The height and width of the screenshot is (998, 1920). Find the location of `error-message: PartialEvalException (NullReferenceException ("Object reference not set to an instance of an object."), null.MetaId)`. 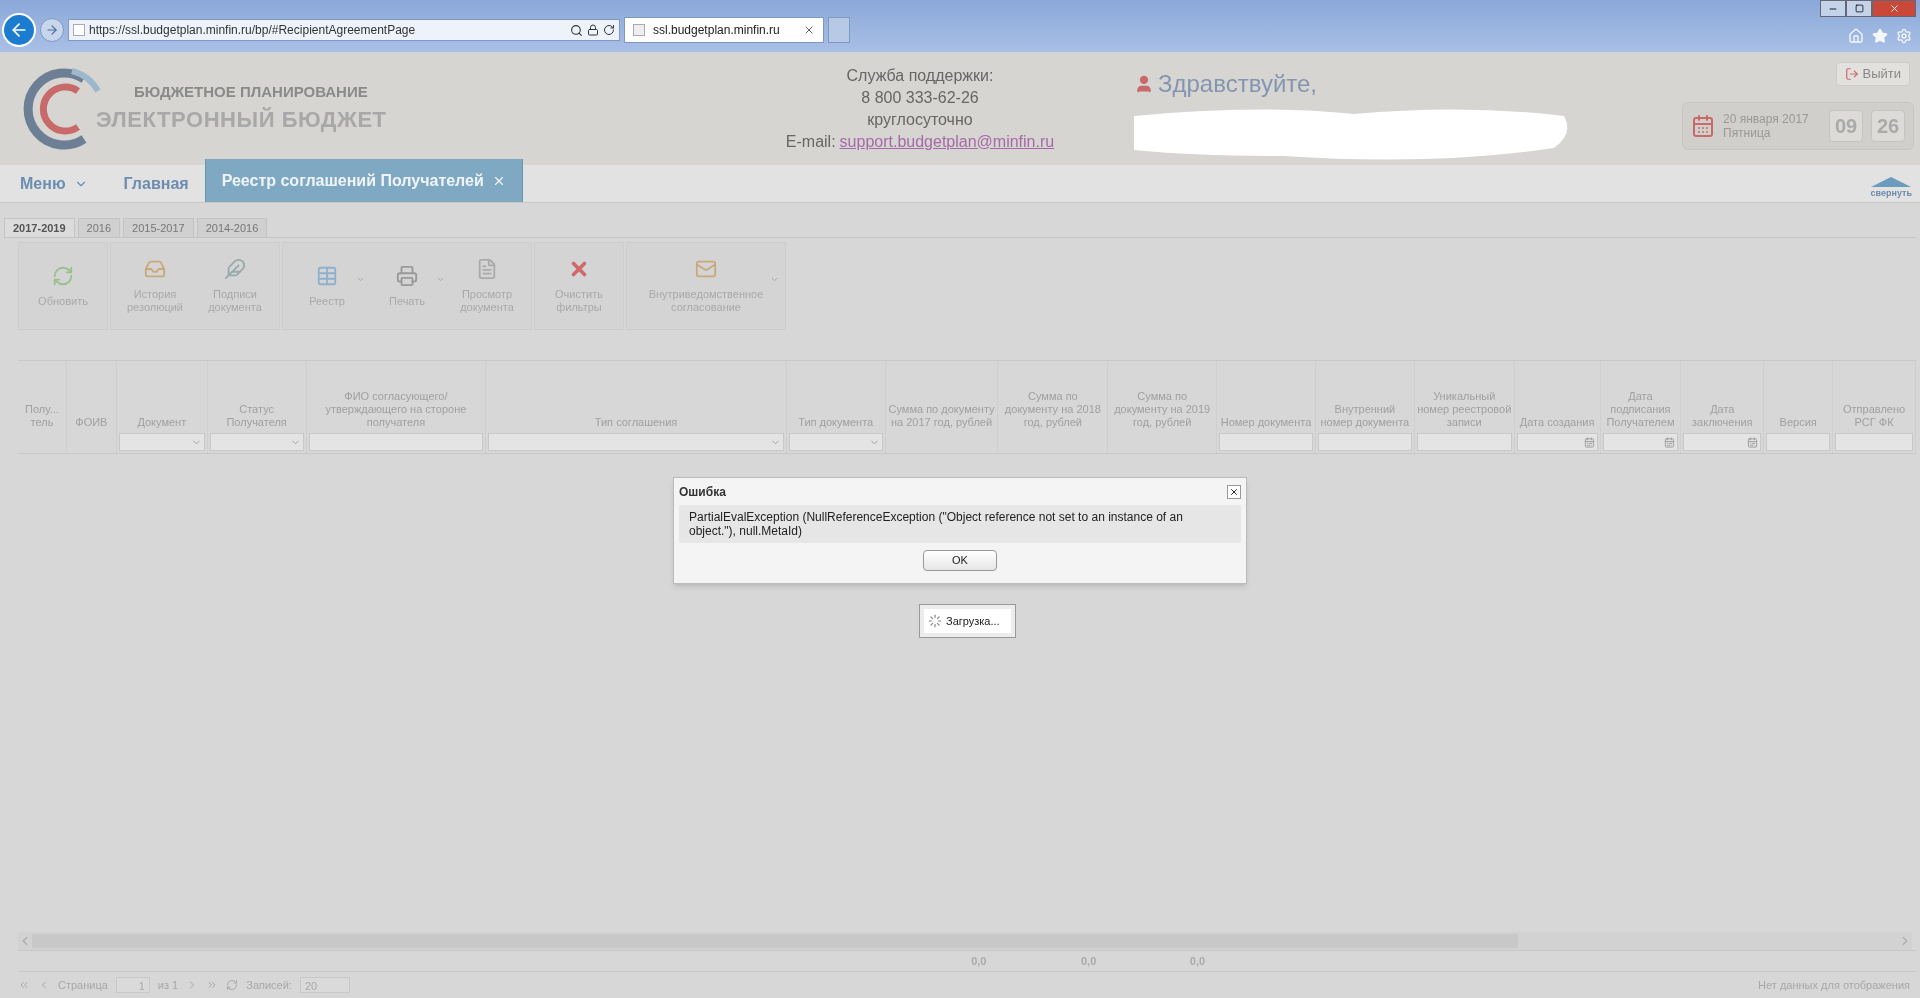

error-message: PartialEvalException (NullReferenceException ("Object reference not set to an instance of an object."), null.MetaId) is located at coordinates (936, 524).